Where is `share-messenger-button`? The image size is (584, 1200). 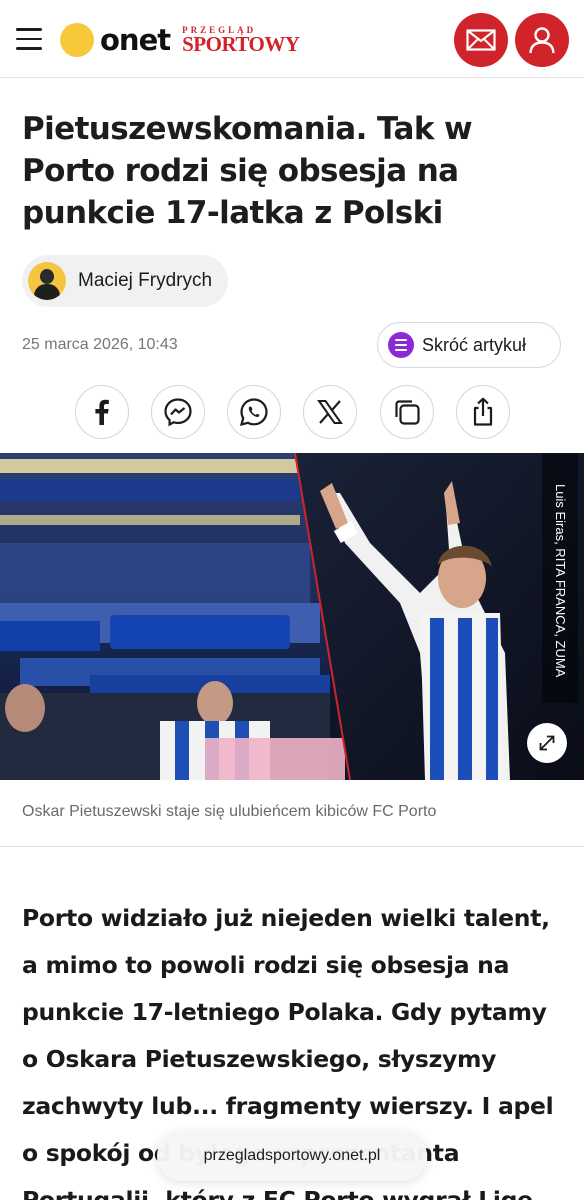
share-messenger-button is located at coordinates (178, 412).